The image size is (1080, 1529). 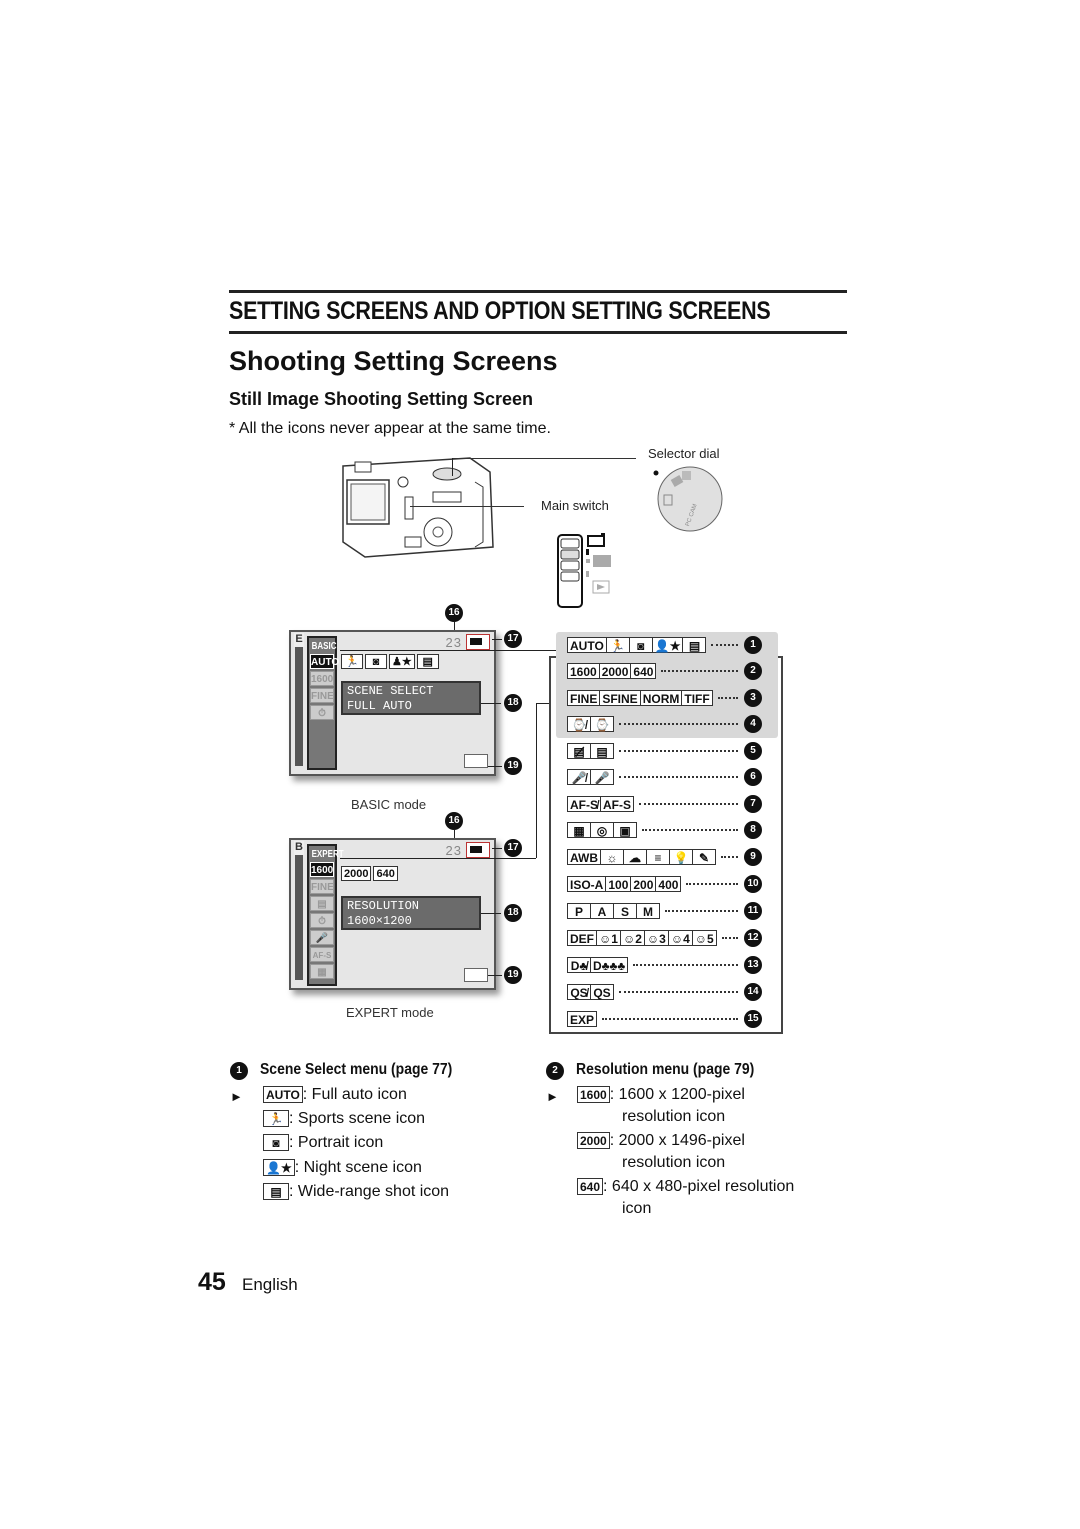 What do you see at coordinates (393, 361) in the screenshot?
I see `page-heading: Shooting Setting Screens` at bounding box center [393, 361].